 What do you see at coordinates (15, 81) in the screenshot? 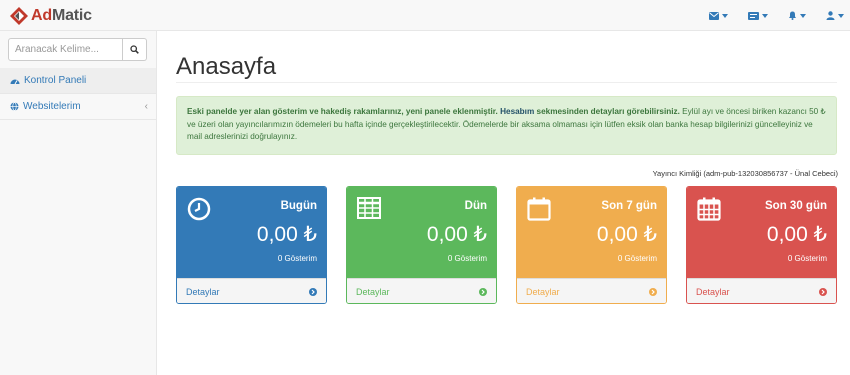
I see `dashboard-icon` at bounding box center [15, 81].